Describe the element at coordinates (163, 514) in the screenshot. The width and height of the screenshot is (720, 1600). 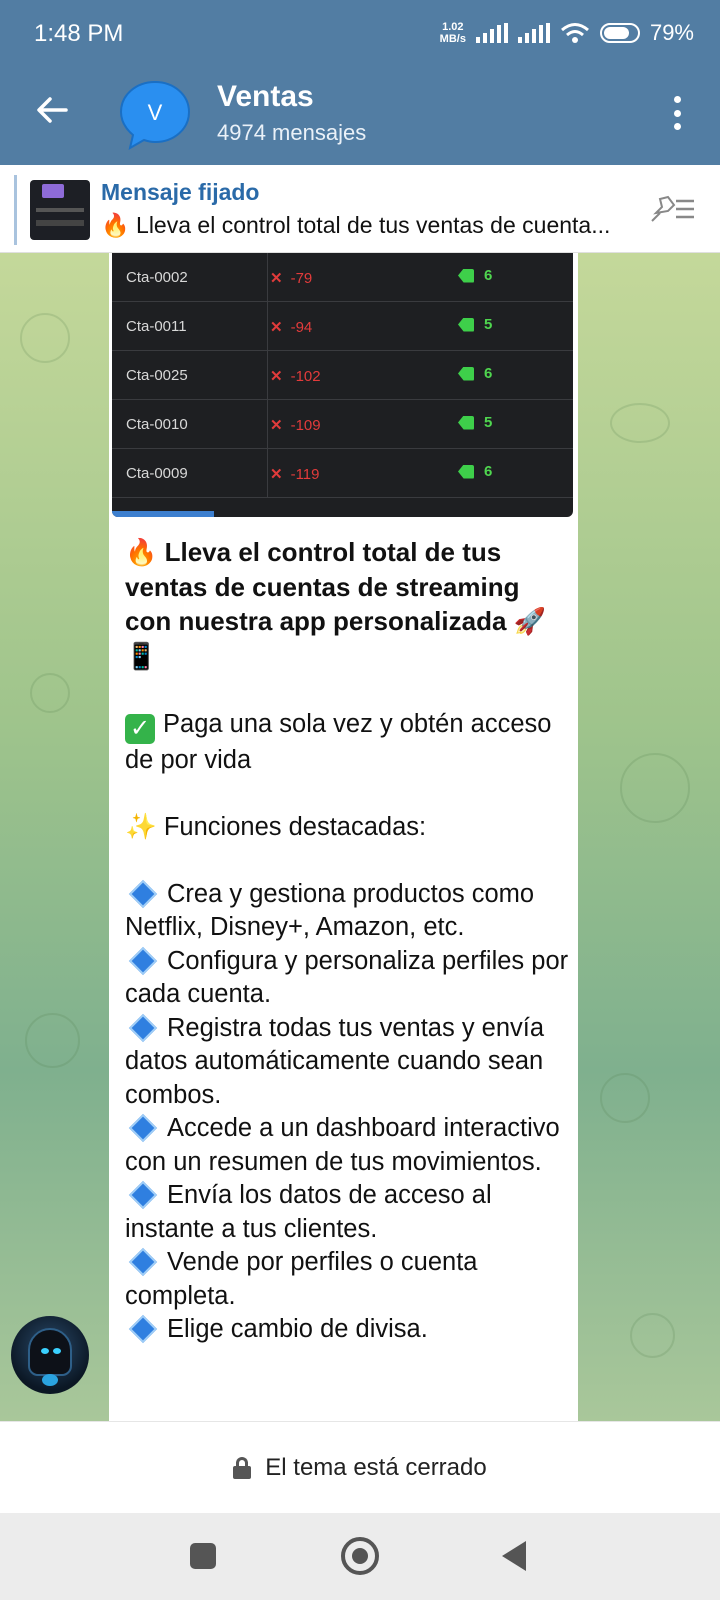
I see `table-scrollbar` at that location.